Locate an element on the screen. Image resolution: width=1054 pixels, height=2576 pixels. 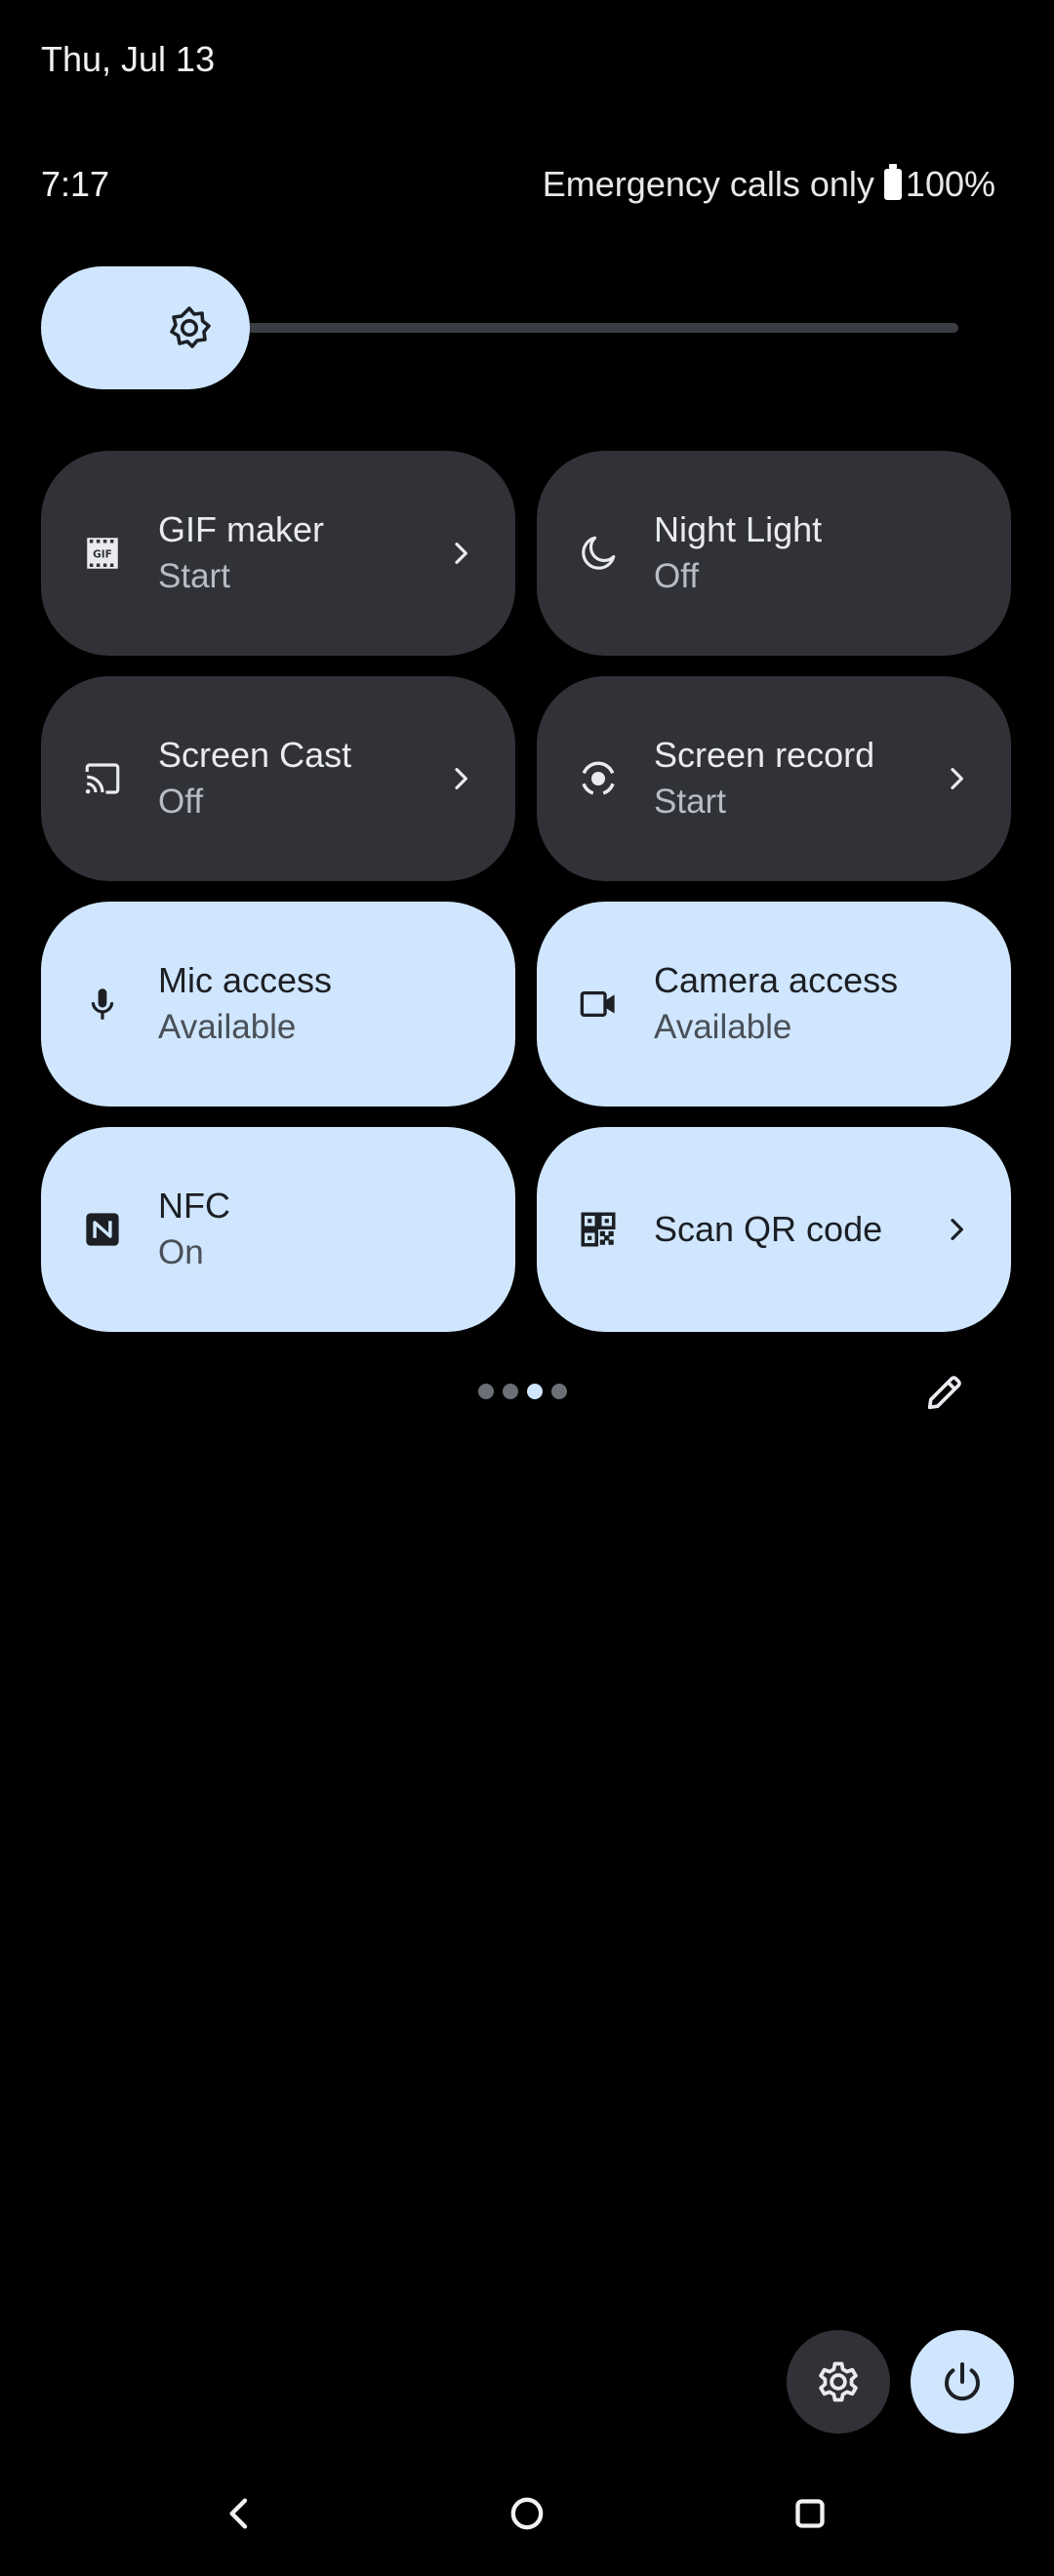
settings-button is located at coordinates (838, 2382).